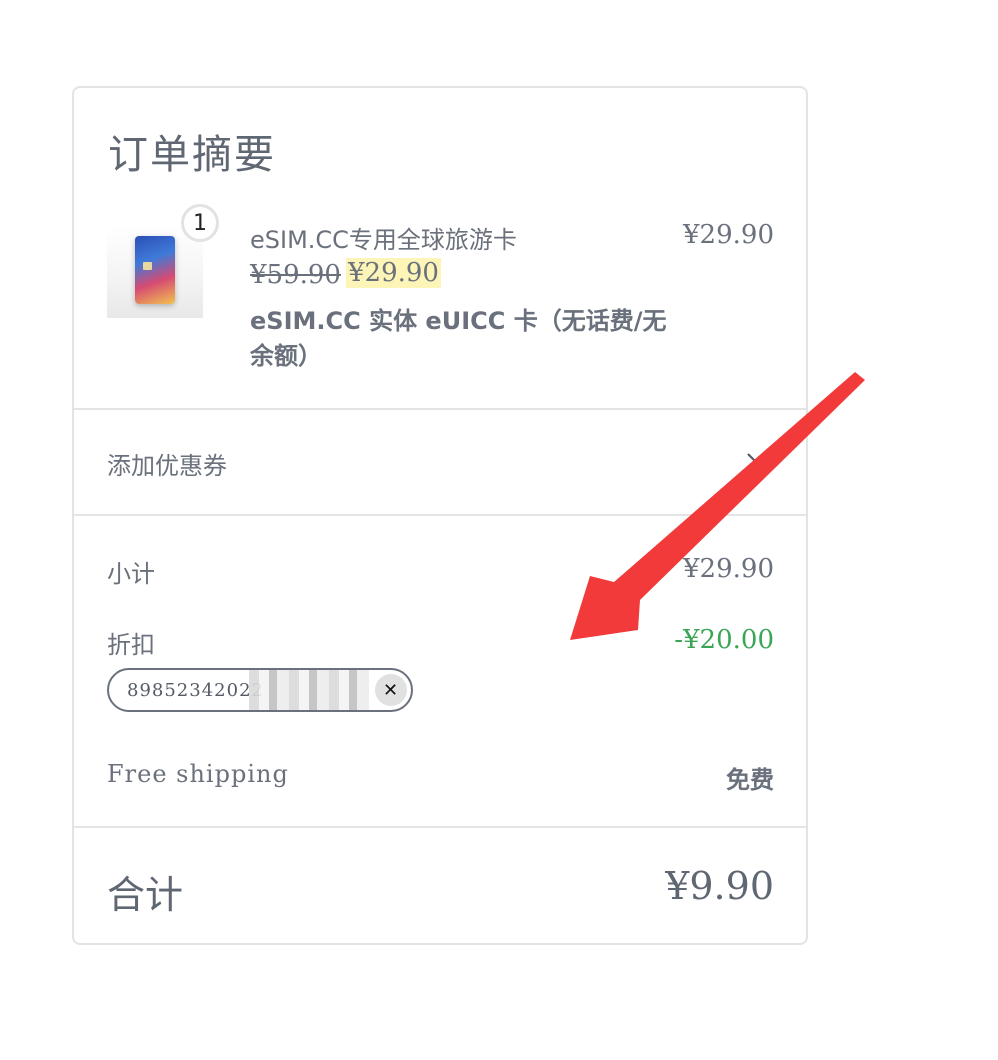  I want to click on order-summary-title: 订单摘要, so click(192, 155).